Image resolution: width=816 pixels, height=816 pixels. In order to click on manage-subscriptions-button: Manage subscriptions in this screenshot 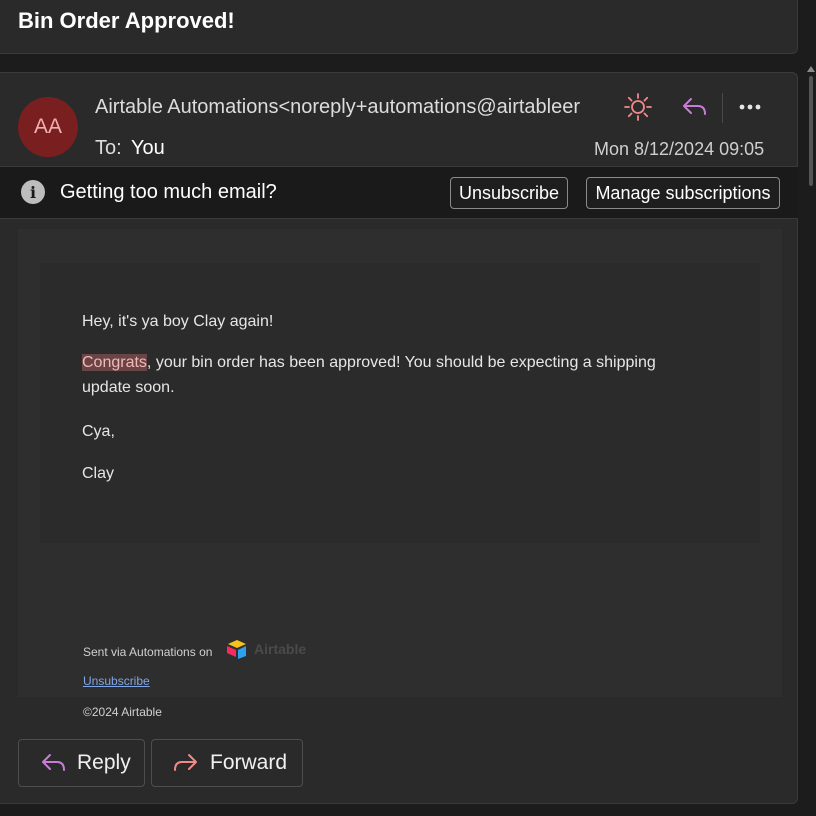, I will do `click(683, 193)`.